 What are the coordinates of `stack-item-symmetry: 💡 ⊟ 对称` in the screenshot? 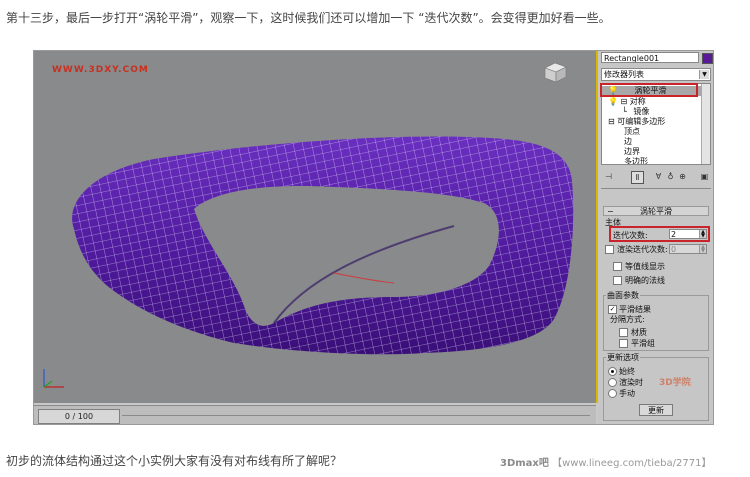 It's located at (627, 102).